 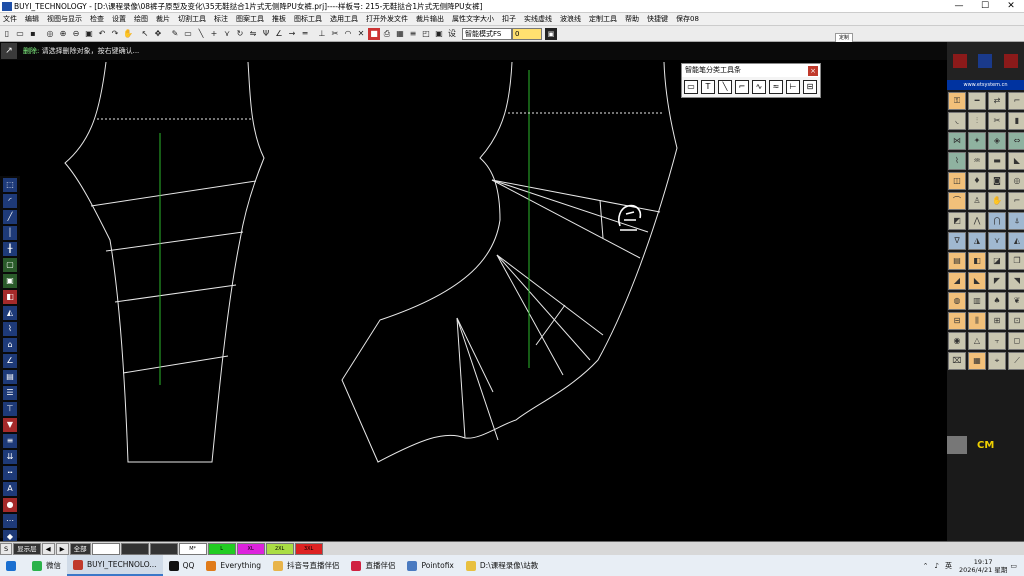 I want to click on cup-icon: ◩, so click(x=957, y=221).